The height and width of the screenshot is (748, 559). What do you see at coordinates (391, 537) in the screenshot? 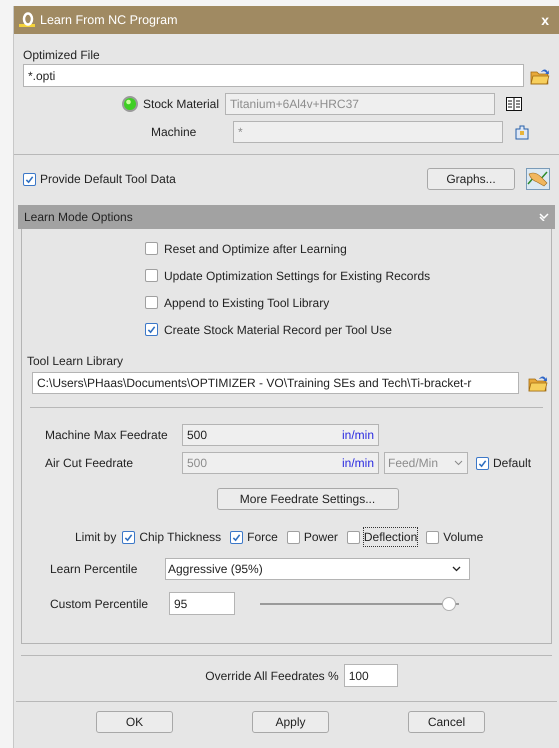
I see `checkbox-label: Deflection` at bounding box center [391, 537].